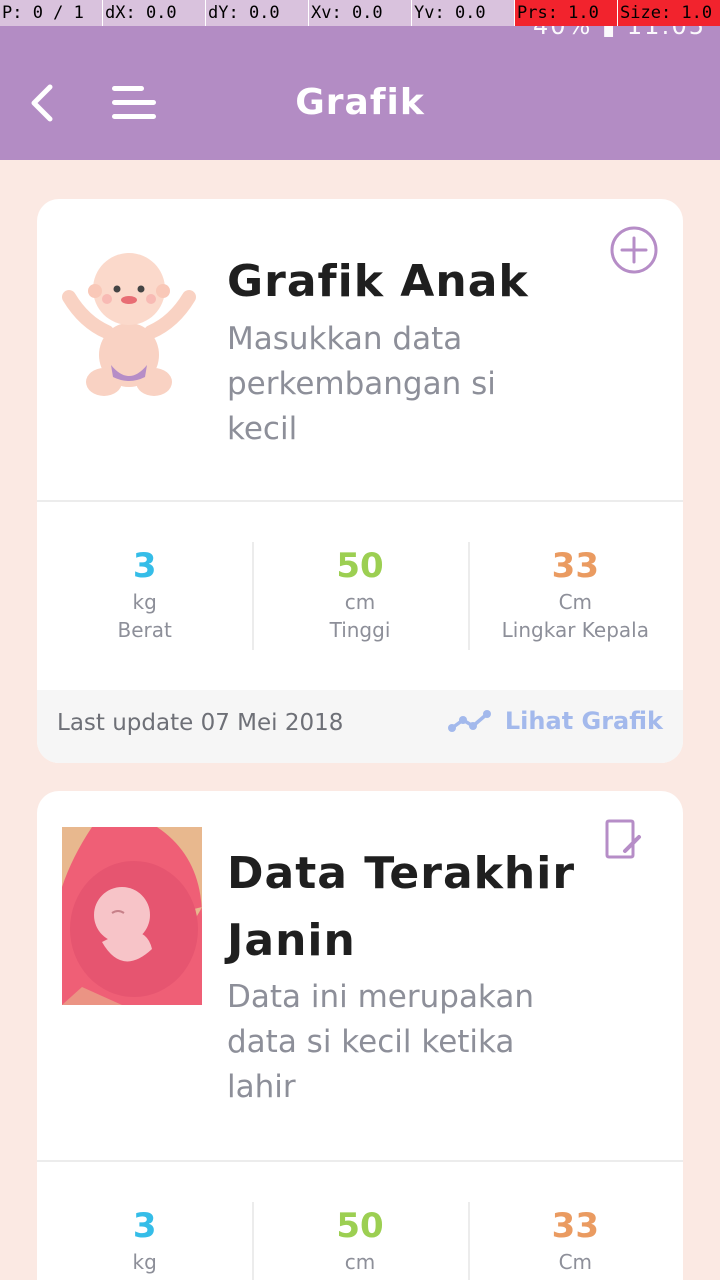  Describe the element at coordinates (129, 324) in the screenshot. I see `baby-illustration` at that location.